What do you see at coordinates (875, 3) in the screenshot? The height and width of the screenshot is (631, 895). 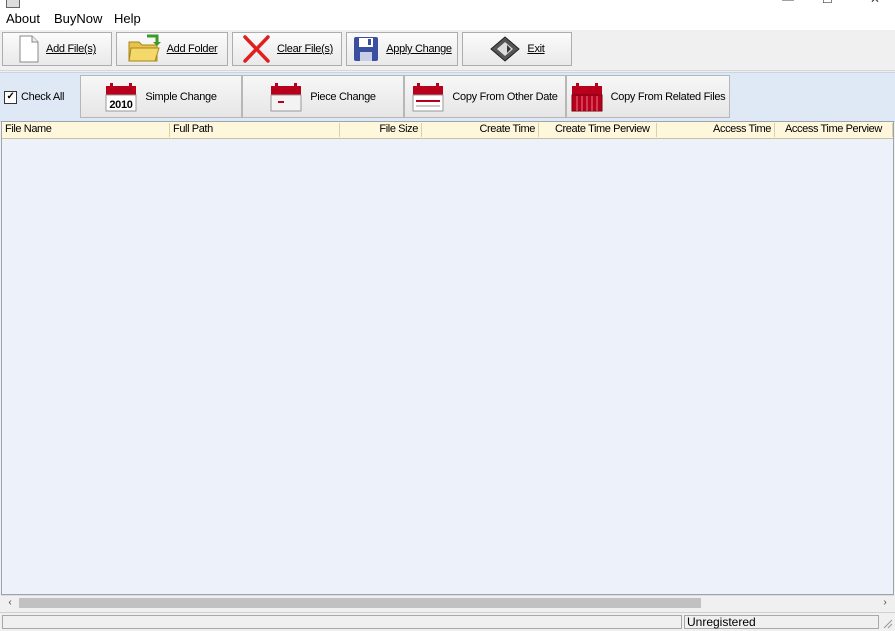 I see `close-button: ✕` at bounding box center [875, 3].